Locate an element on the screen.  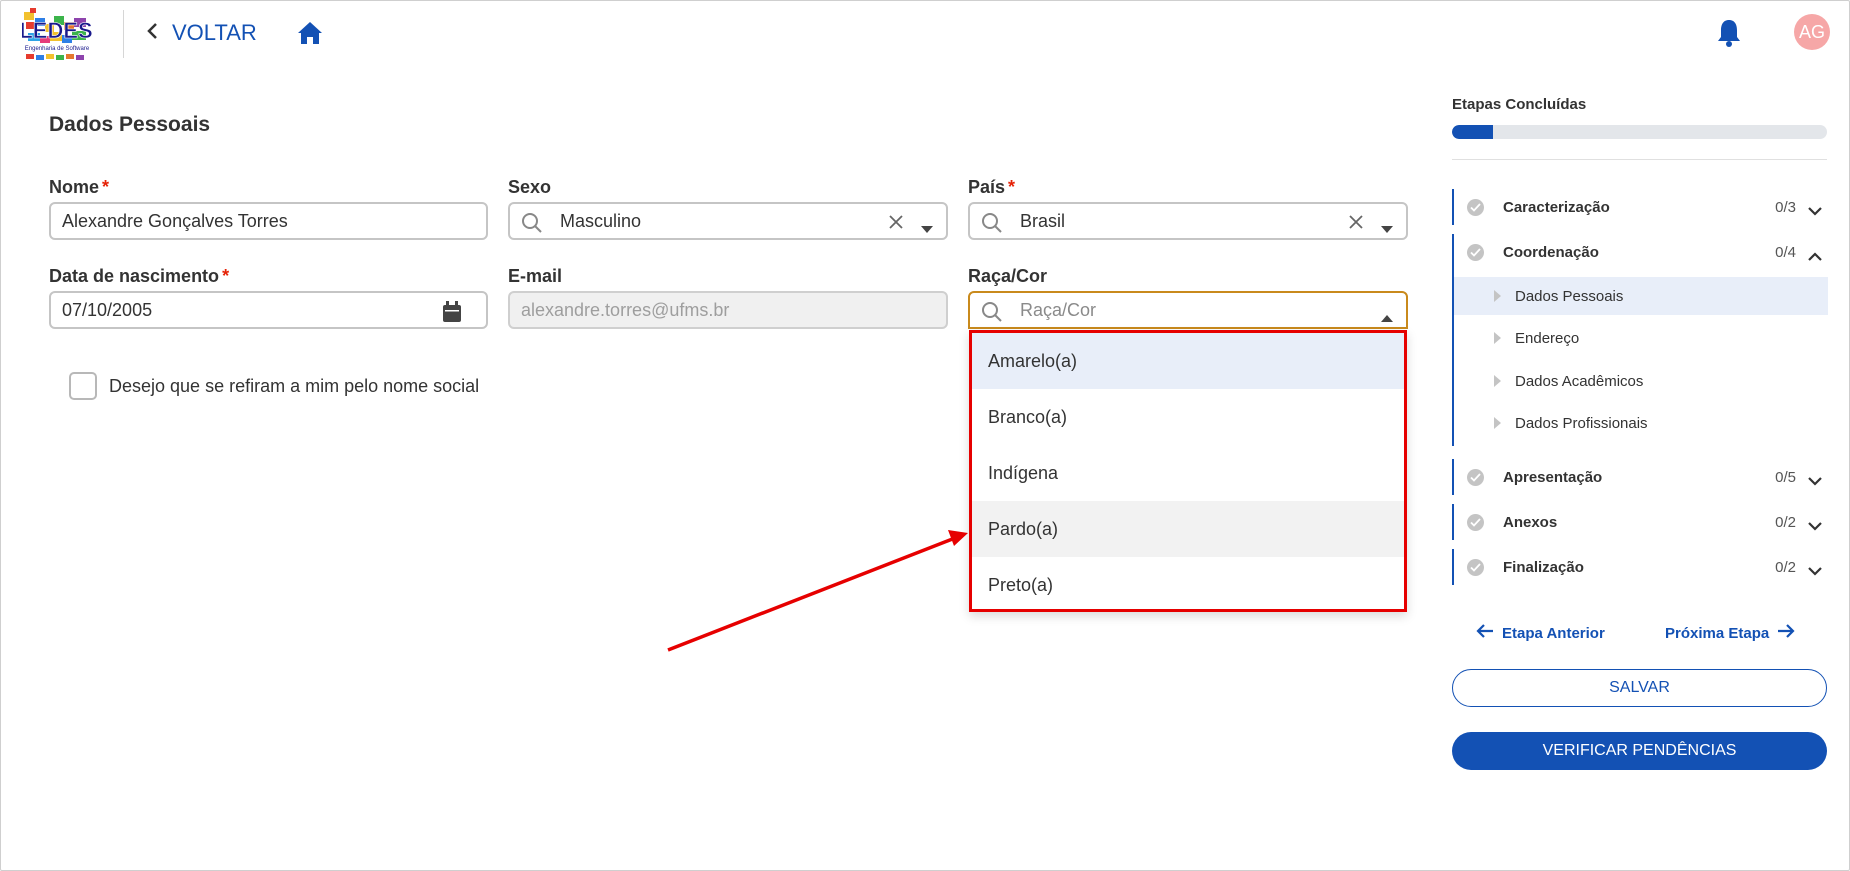
substep-label: Dados Acadêmicos is located at coordinates (1579, 381).